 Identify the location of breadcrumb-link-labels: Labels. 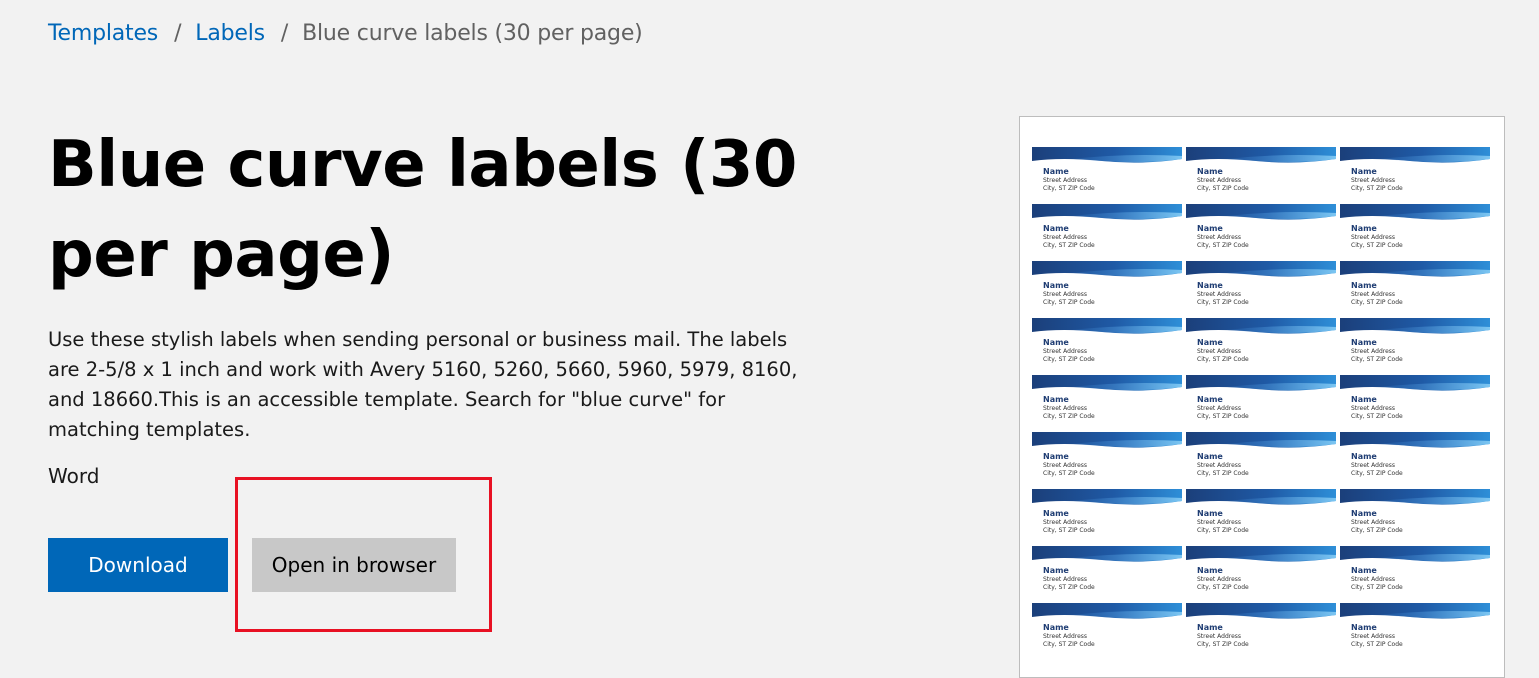
(230, 33).